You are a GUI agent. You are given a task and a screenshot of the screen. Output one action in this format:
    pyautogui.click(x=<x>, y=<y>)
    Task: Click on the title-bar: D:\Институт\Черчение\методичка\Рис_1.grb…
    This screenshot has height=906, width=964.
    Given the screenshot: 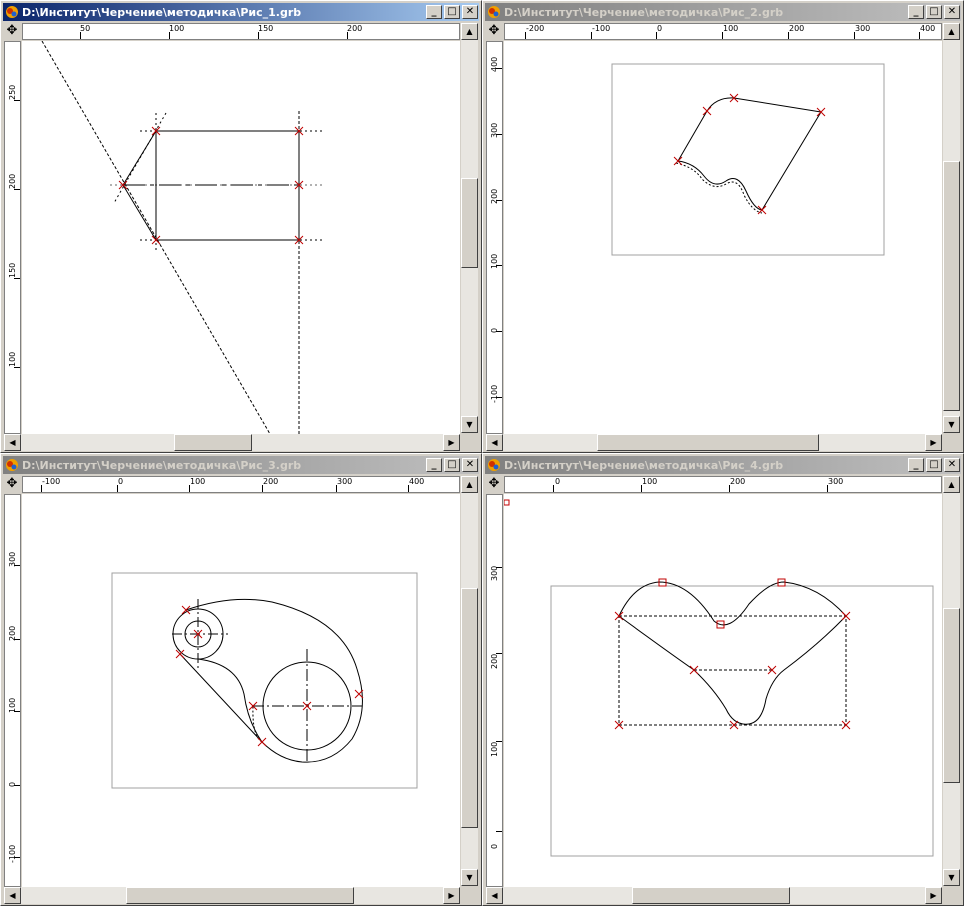 What is the action you would take?
    pyautogui.click(x=241, y=12)
    